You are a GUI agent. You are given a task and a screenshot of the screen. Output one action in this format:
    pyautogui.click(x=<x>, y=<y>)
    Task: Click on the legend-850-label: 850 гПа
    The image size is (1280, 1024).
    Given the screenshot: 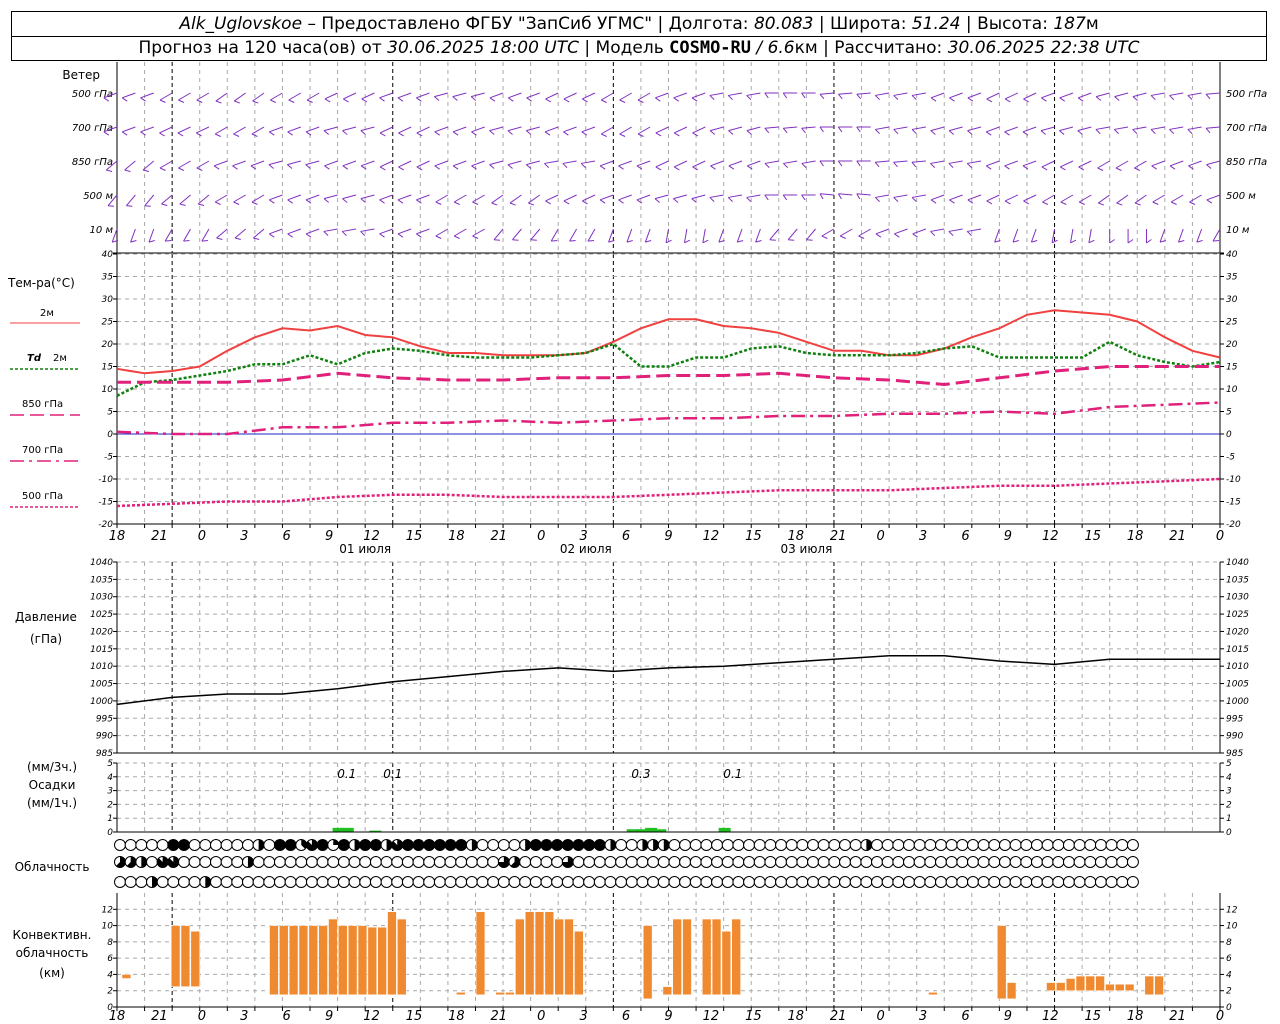 What is the action you would take?
    pyautogui.click(x=42, y=404)
    